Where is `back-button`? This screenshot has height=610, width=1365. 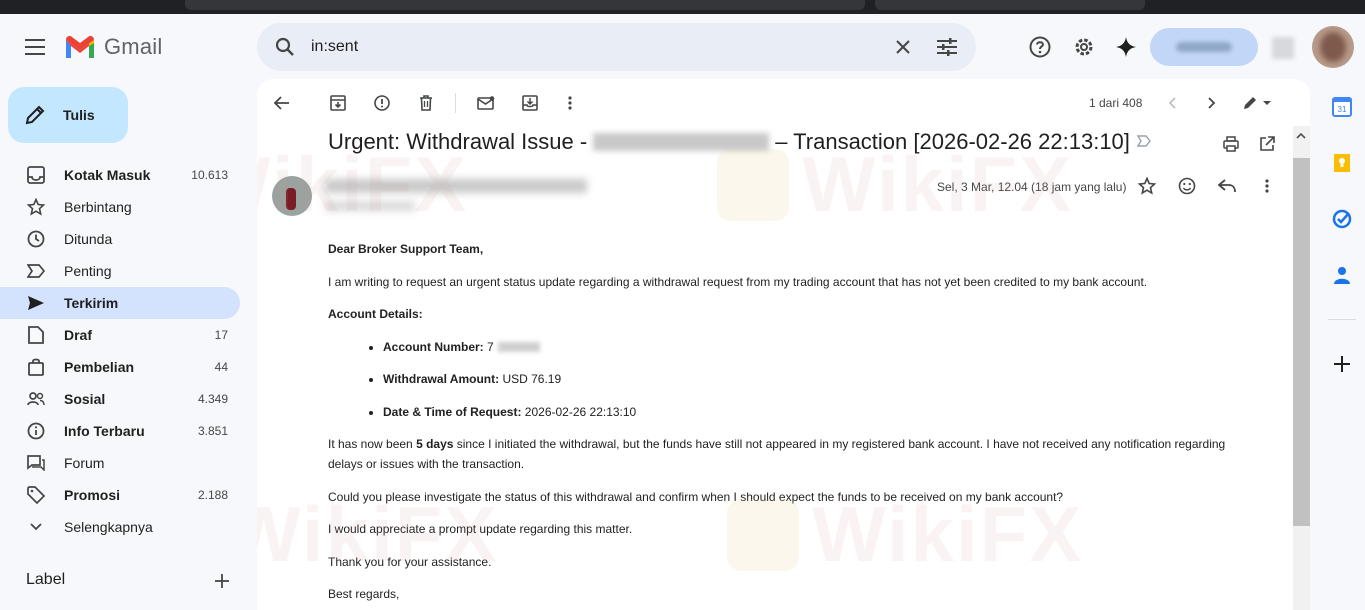 back-button is located at coordinates (282, 103).